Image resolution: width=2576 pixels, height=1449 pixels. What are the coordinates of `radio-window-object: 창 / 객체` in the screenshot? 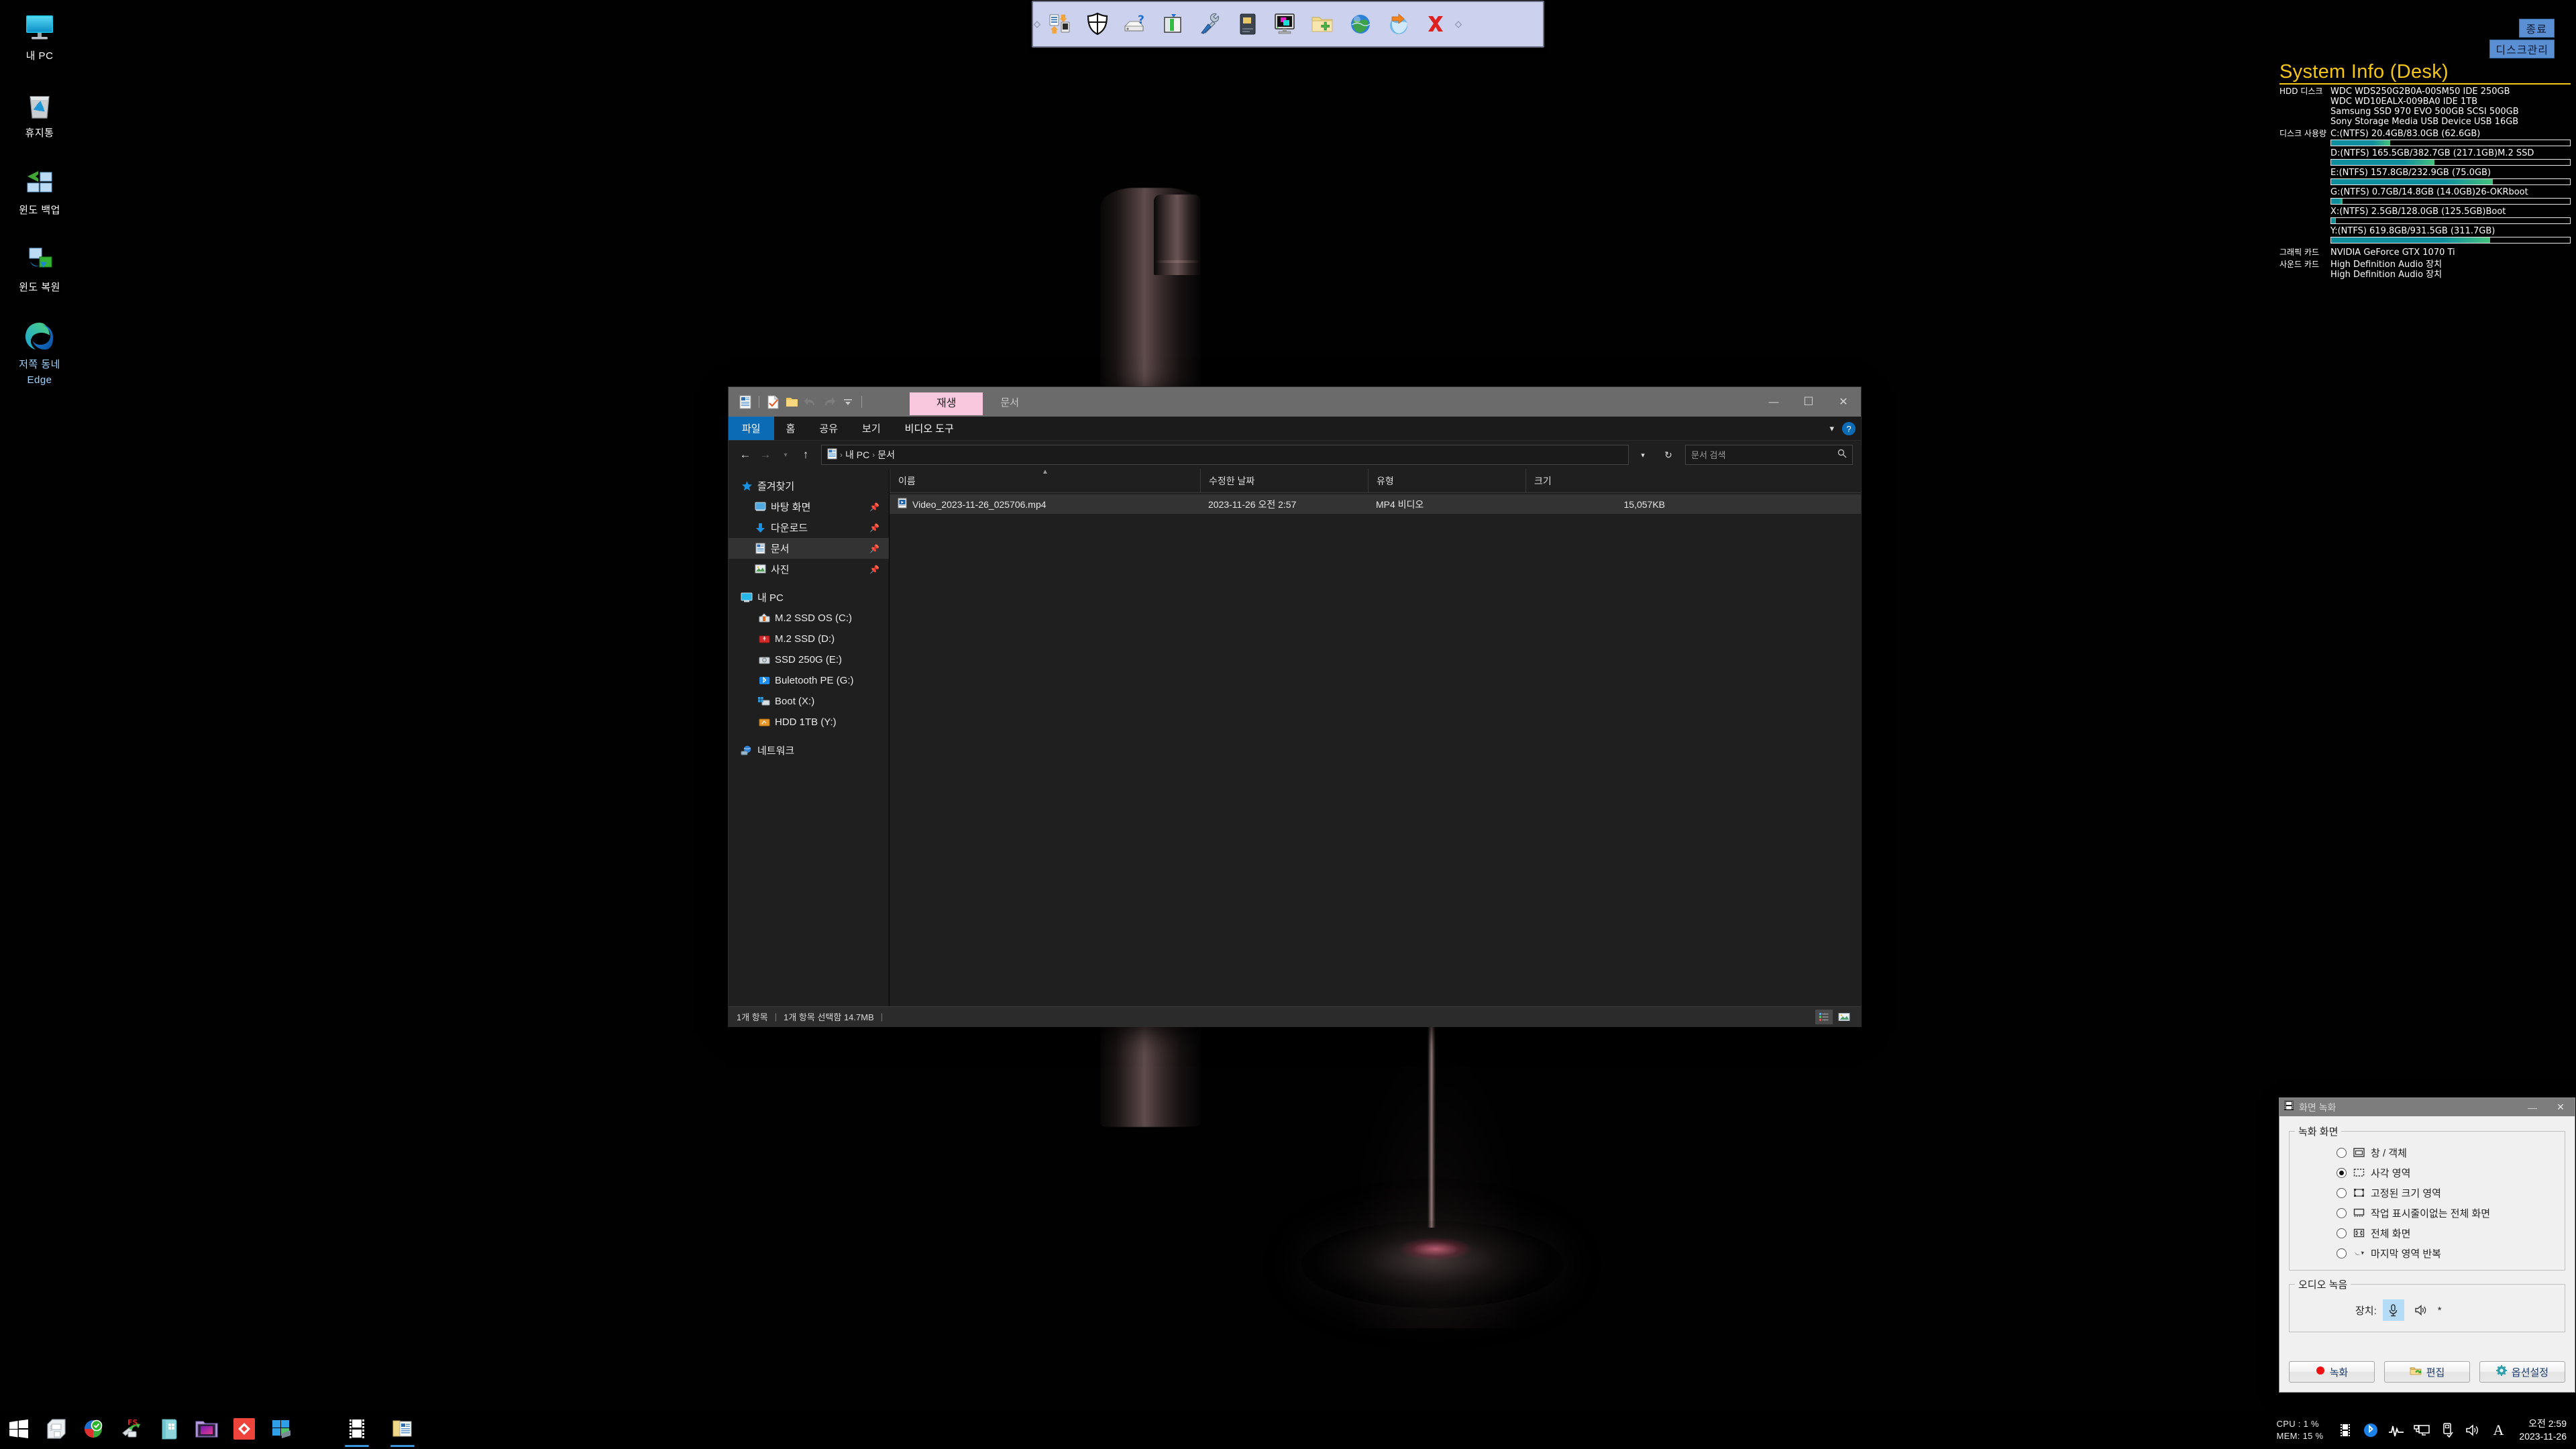 It's located at (2427, 1152).